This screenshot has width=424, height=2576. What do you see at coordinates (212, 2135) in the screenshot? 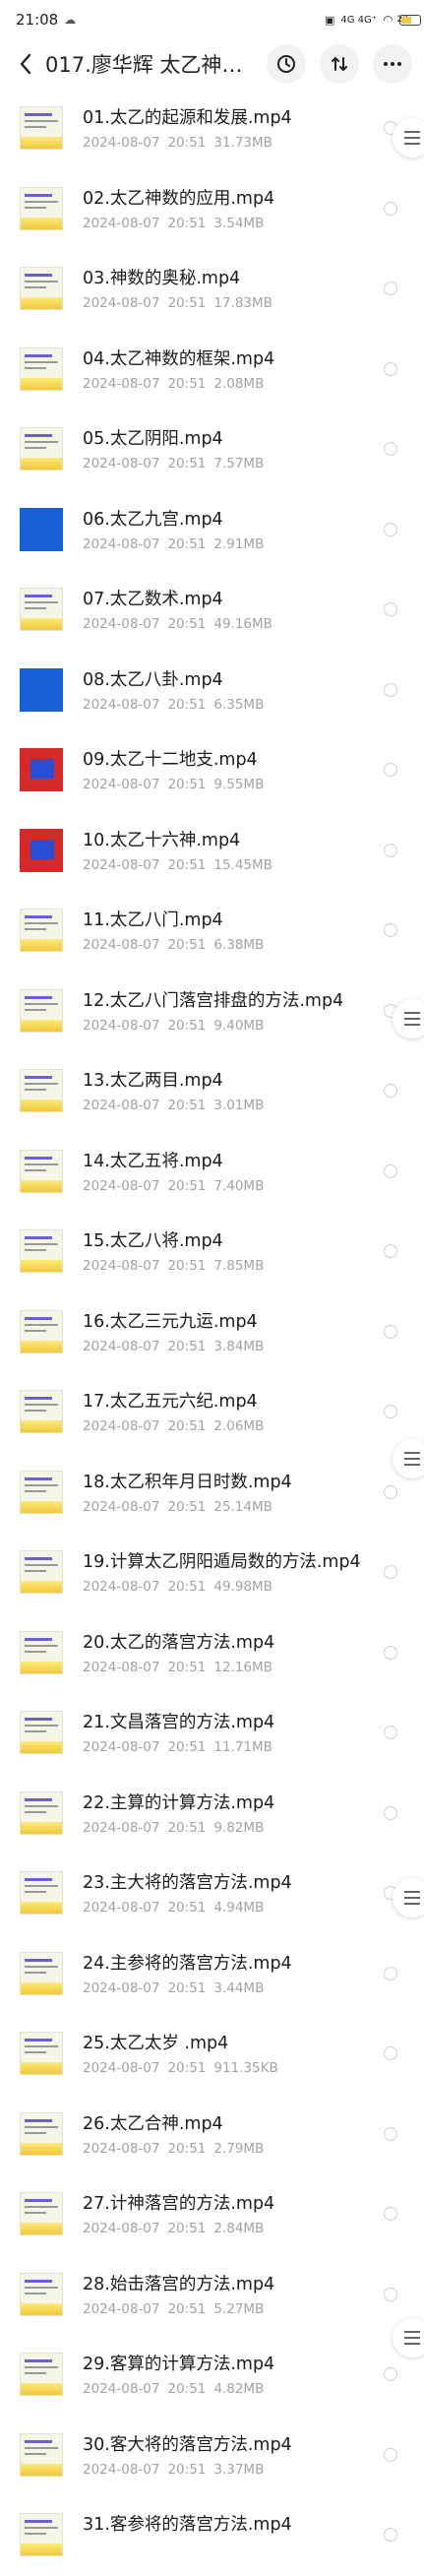
I see `file-row: 26.太乙合神.mp4 2024-08-07 20:51 2.79MB` at bounding box center [212, 2135].